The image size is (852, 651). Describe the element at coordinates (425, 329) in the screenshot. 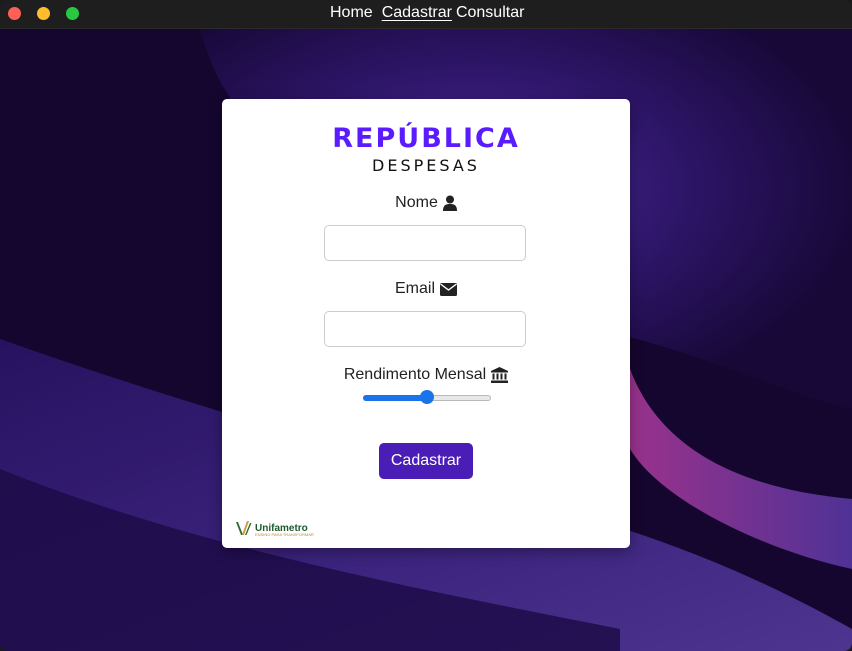

I see `email-input` at that location.